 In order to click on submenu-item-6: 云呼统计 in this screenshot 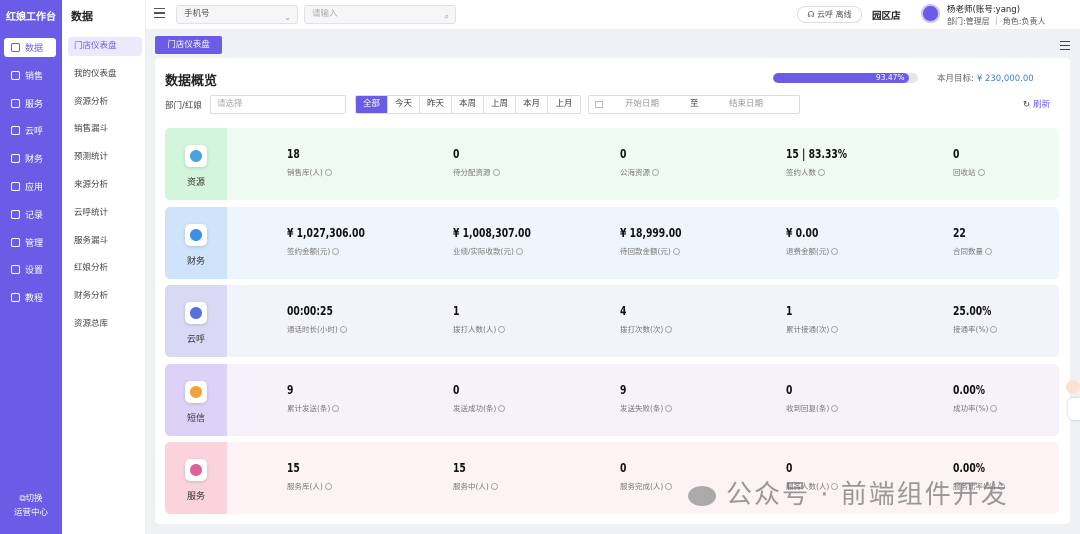, I will do `click(105, 213)`.